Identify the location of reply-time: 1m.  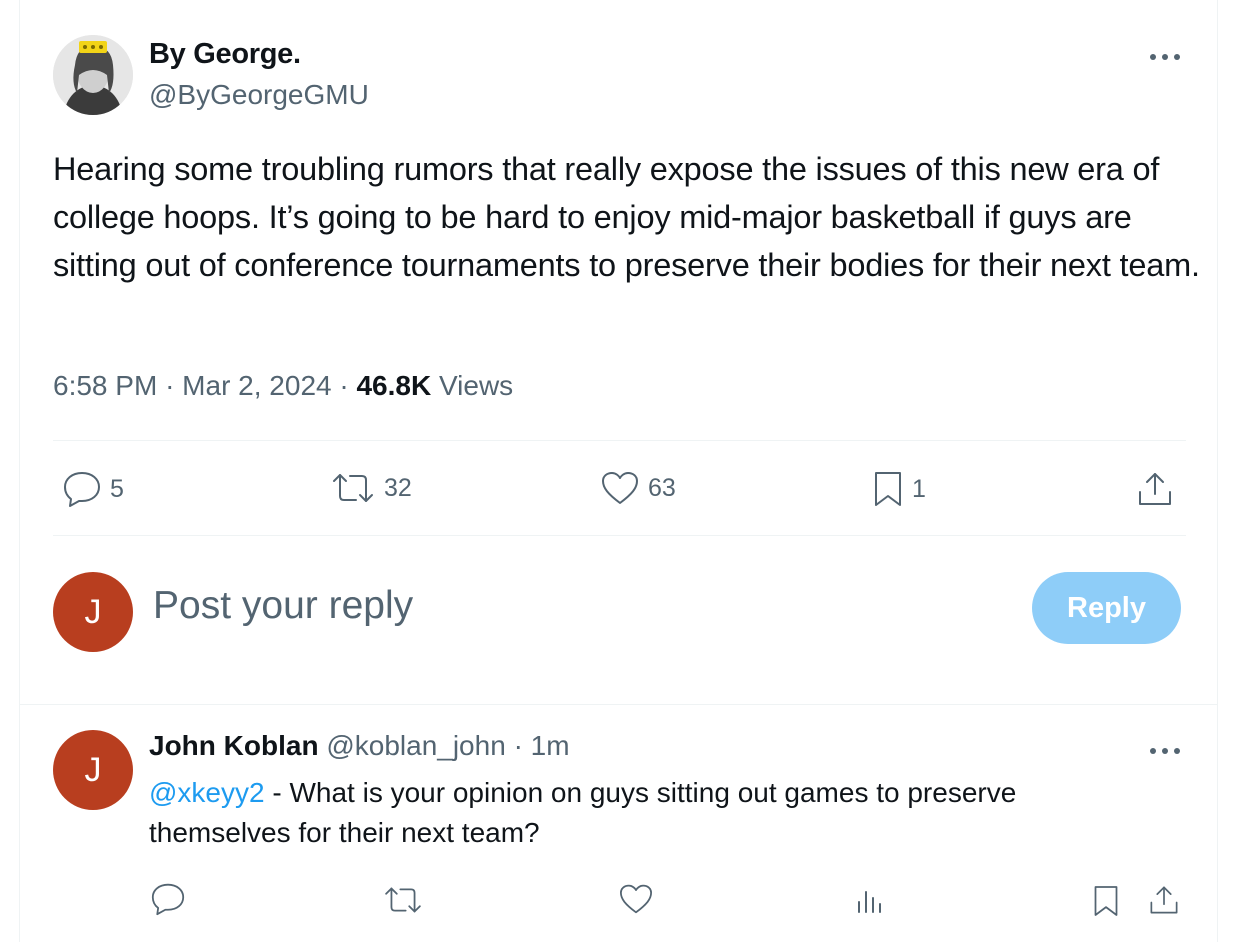
(550, 745).